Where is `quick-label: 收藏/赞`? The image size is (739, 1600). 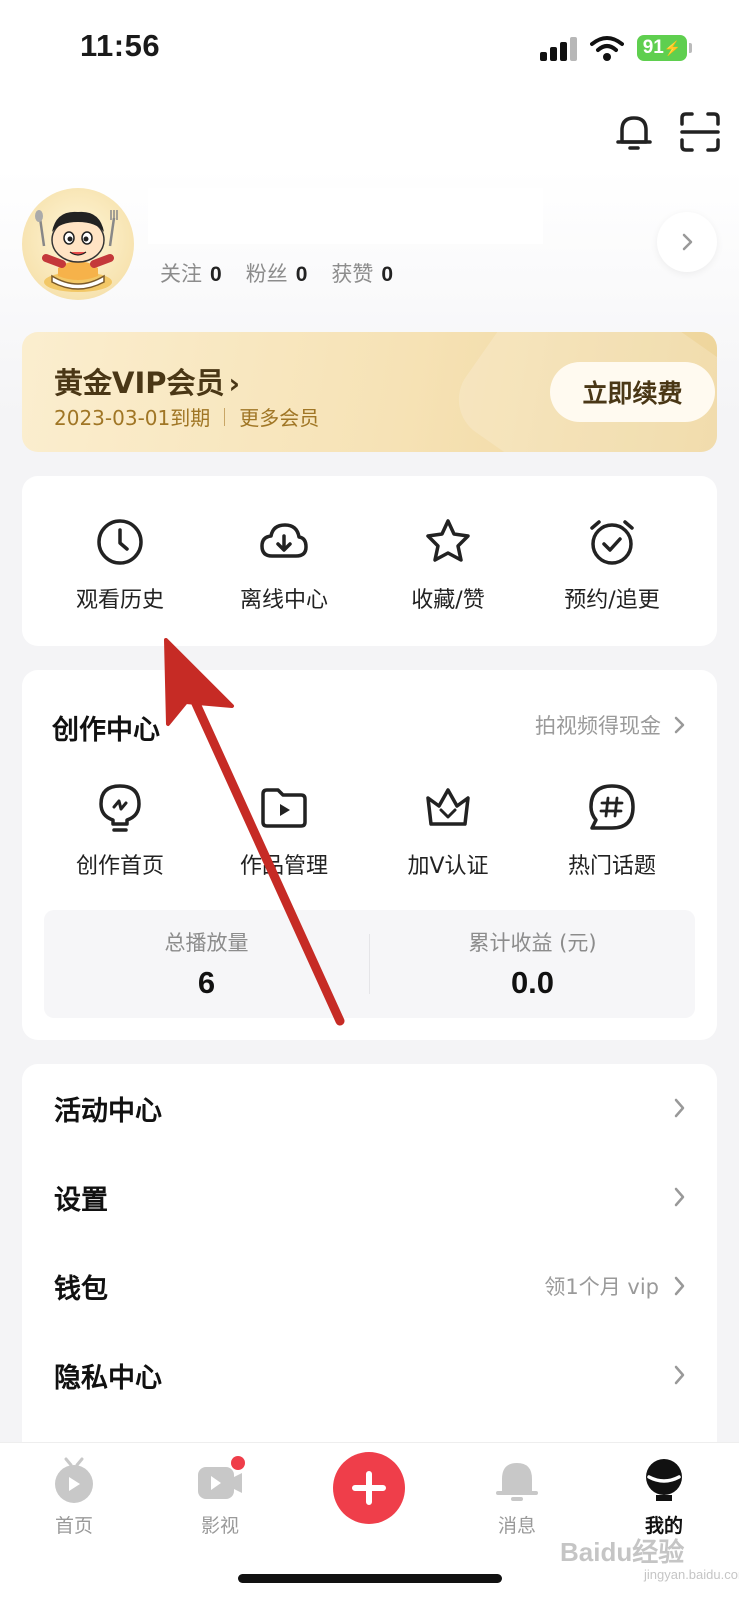
quick-label: 收藏/赞 is located at coordinates (448, 600).